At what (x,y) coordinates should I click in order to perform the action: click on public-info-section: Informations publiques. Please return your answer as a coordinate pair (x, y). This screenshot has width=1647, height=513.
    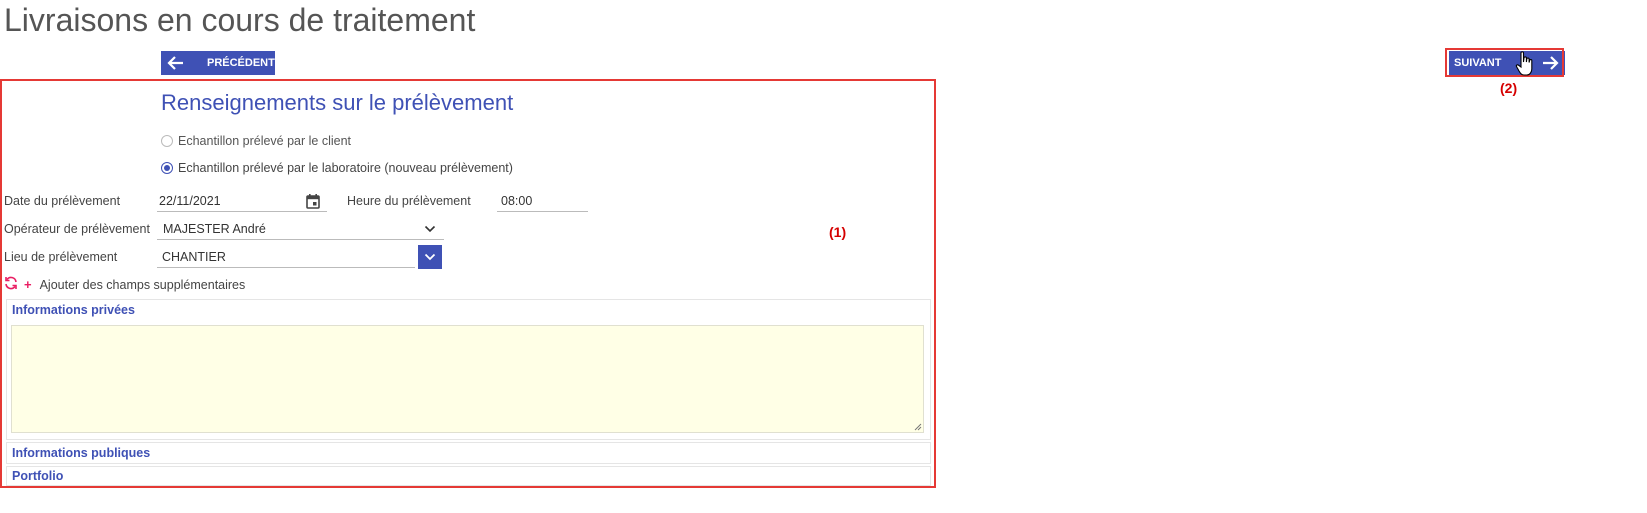
    Looking at the image, I should click on (468, 453).